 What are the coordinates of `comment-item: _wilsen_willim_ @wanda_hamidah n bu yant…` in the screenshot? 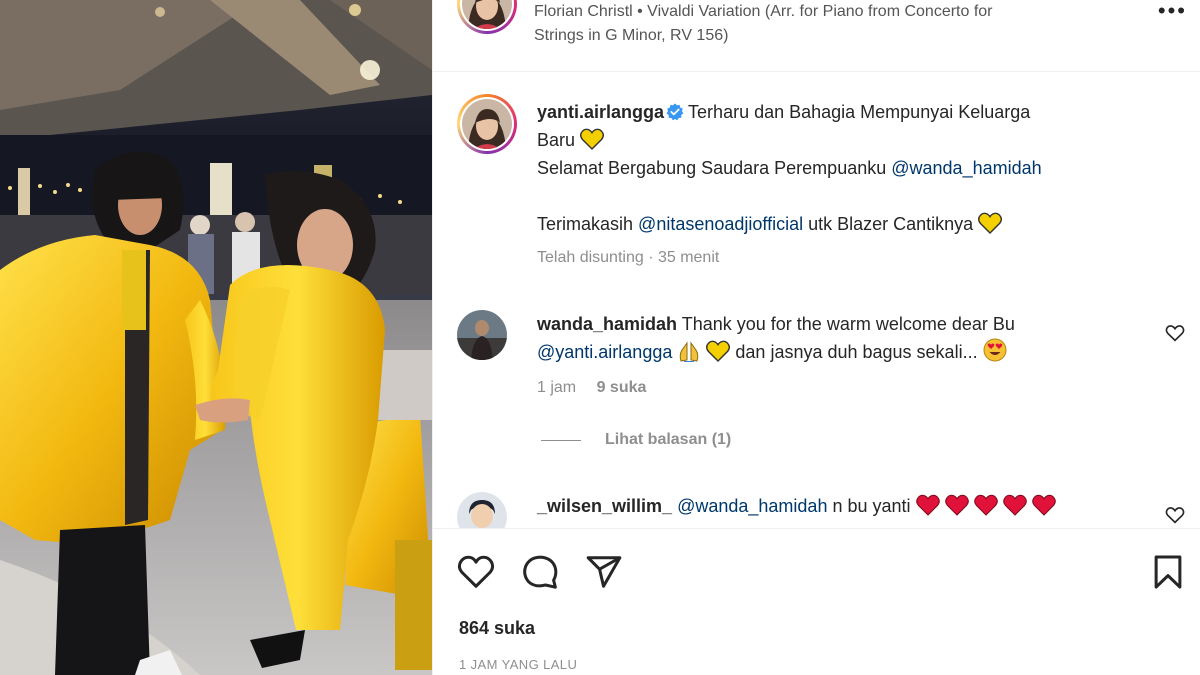 It's located at (816, 510).